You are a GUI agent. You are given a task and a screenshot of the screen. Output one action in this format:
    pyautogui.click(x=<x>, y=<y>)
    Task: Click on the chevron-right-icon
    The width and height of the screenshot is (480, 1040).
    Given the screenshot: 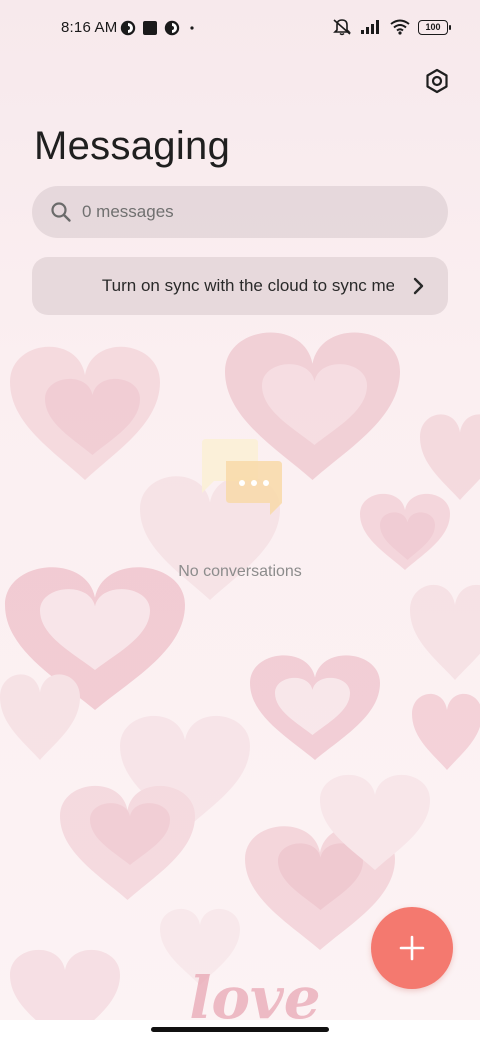 What is the action you would take?
    pyautogui.click(x=418, y=286)
    